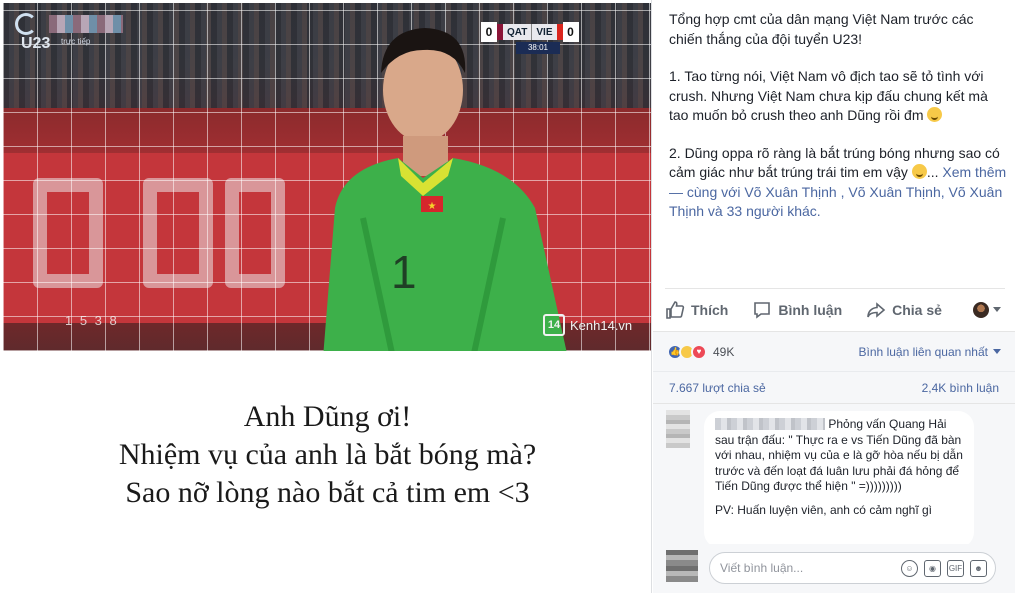  Describe the element at coordinates (404, 272) in the screenshot. I see `jersey-number: 1` at that location.